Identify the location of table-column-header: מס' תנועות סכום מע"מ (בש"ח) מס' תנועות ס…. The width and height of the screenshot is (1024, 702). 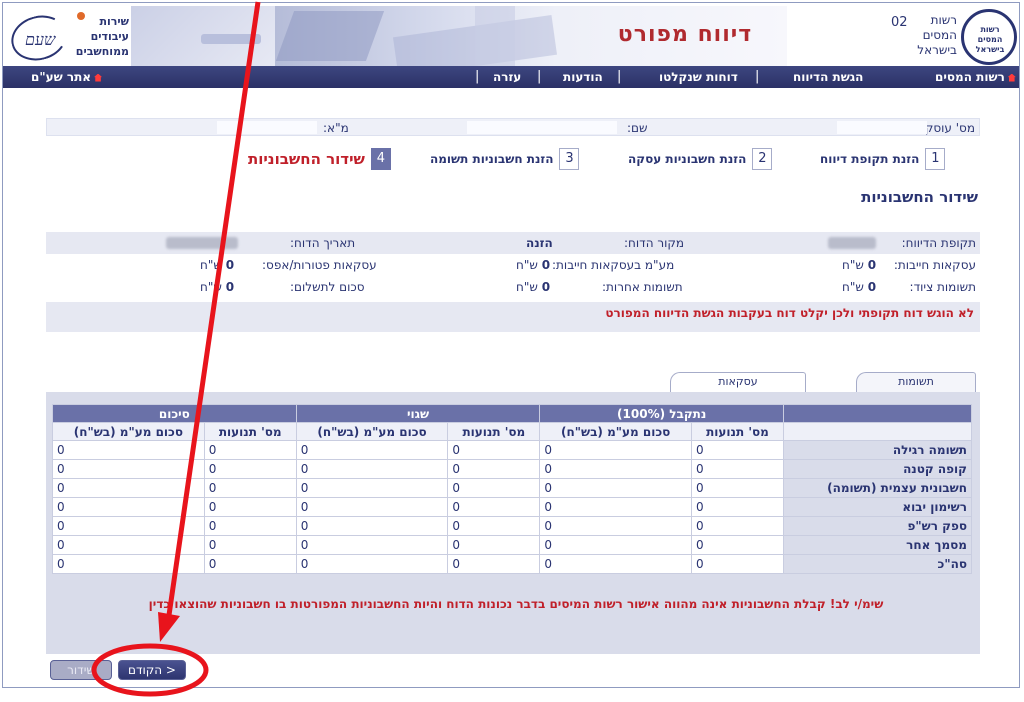
(512, 431).